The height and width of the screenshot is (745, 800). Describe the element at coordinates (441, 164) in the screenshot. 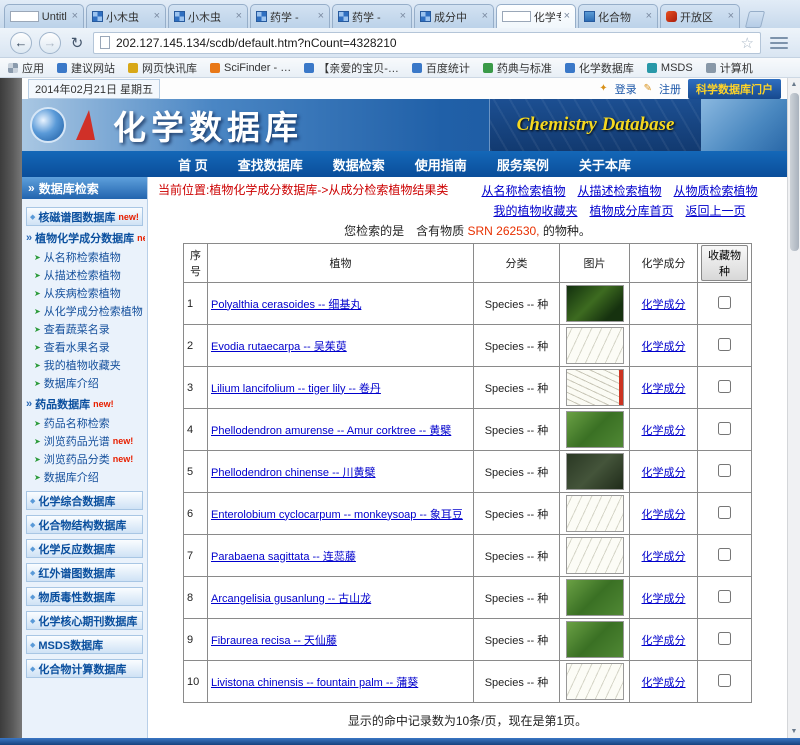

I see `nav-item: 使用指南` at that location.